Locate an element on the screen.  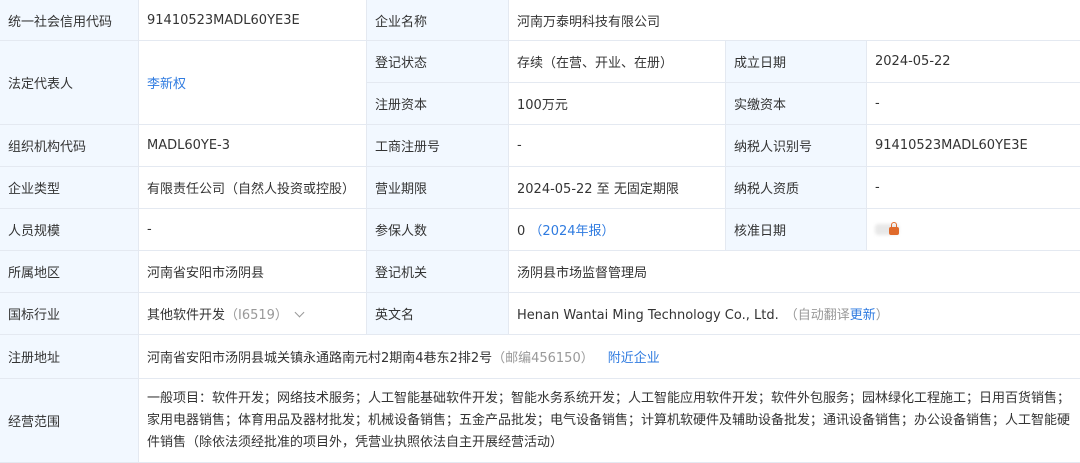
reg-authority-value: 汤阴县市场监督管理局 is located at coordinates (794, 272).